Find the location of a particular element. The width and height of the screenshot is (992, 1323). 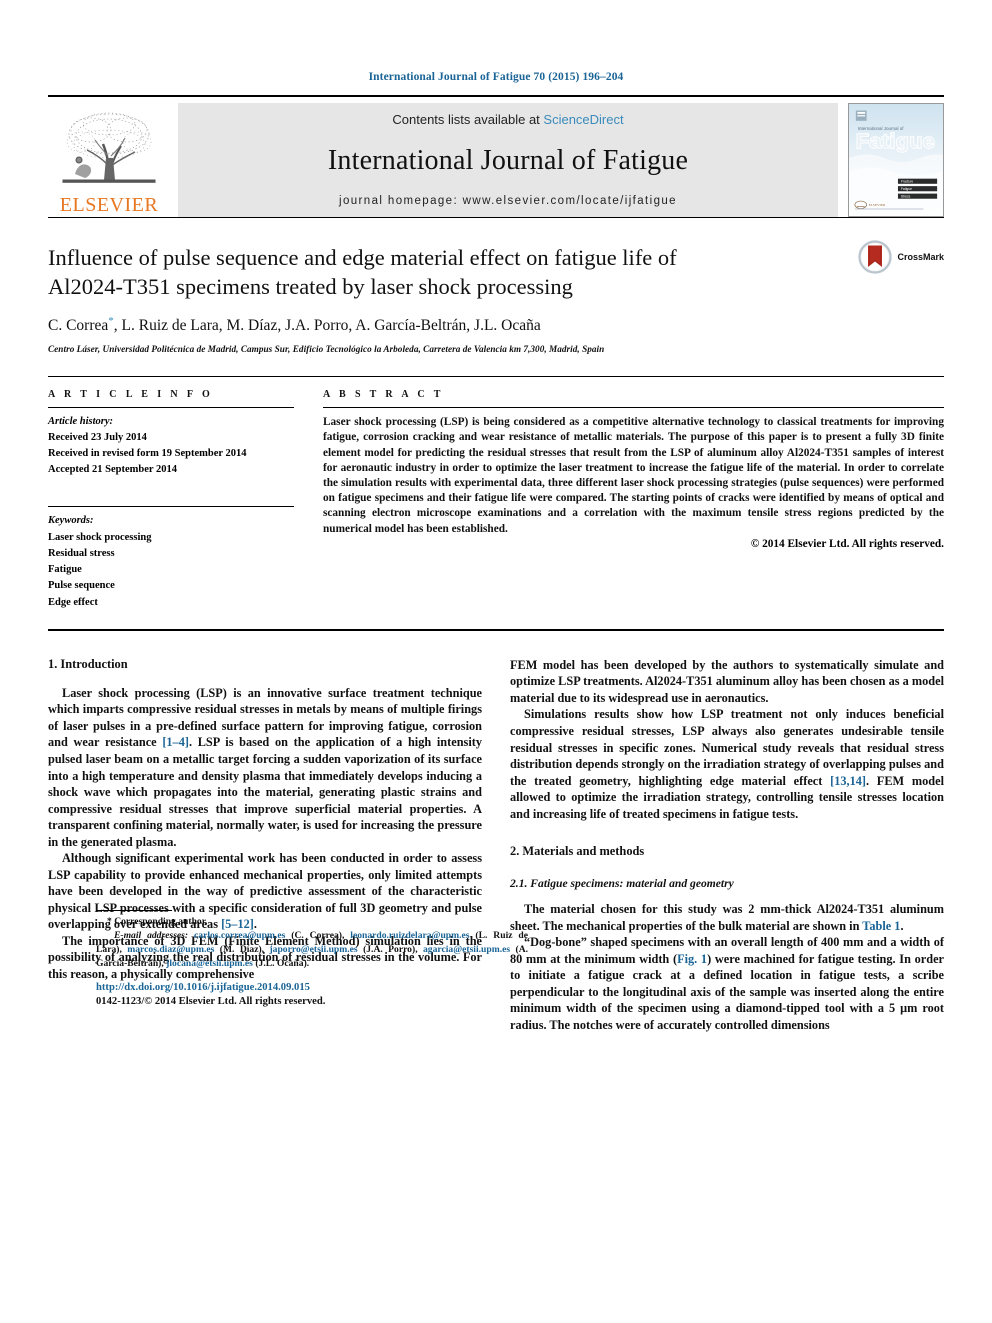

email-link: japorro@etsii.upm.es is located at coordinates (313, 949).